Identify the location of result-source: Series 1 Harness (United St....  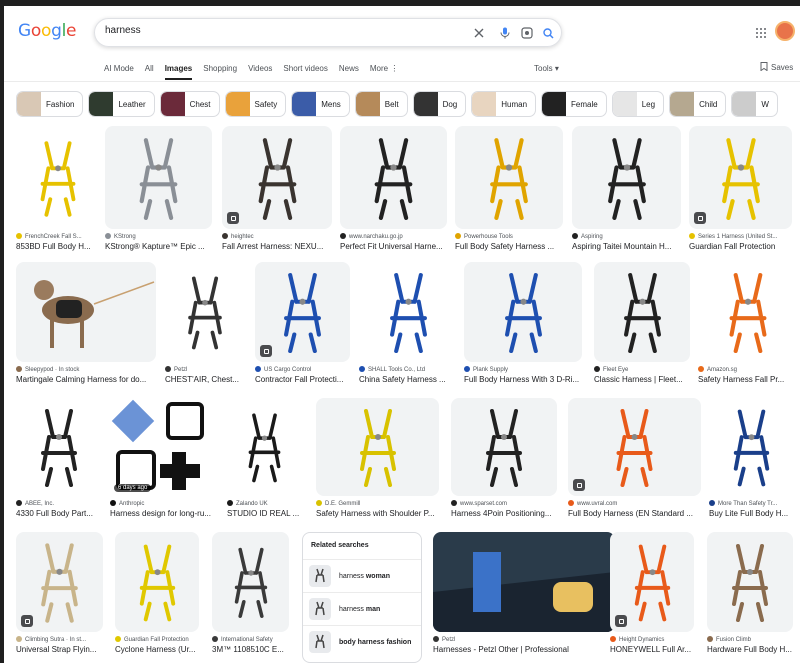
(744, 236).